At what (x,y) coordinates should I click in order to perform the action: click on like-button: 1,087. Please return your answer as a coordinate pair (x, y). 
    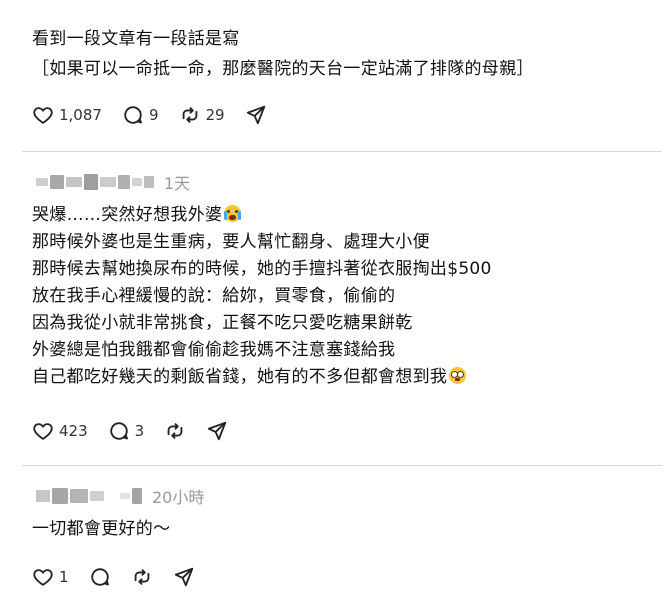
    Looking at the image, I should click on (67, 115).